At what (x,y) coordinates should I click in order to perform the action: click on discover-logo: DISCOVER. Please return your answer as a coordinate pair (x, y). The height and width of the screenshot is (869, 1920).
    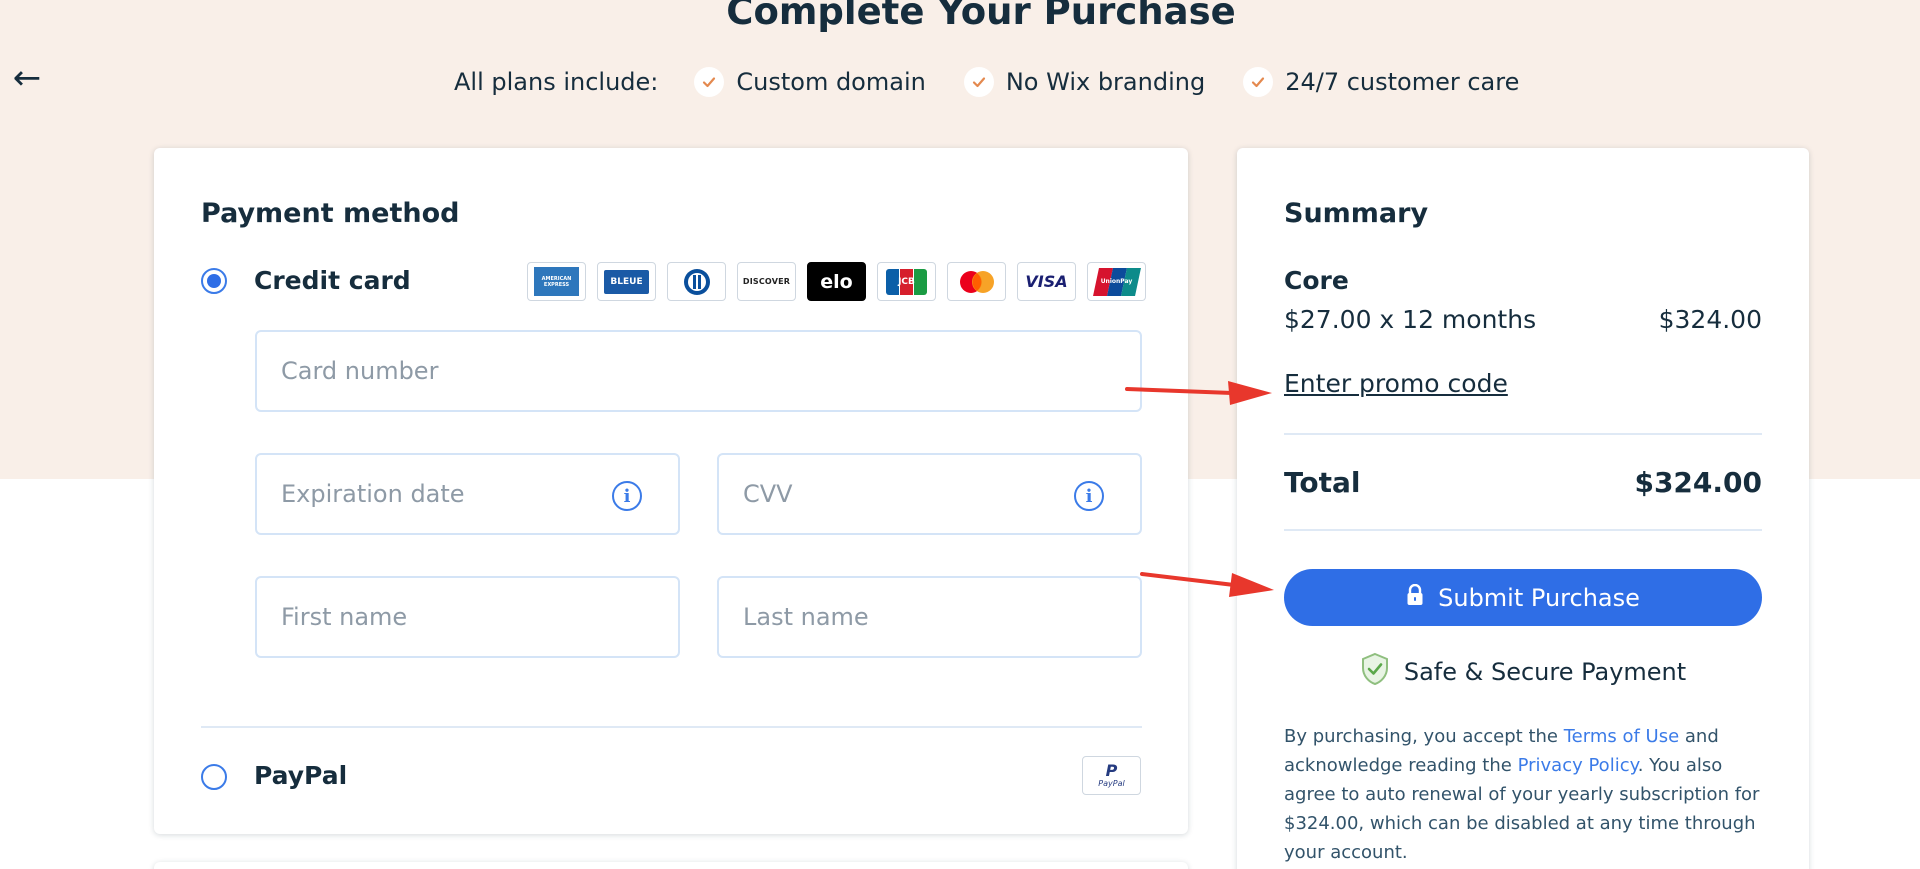
    Looking at the image, I should click on (766, 281).